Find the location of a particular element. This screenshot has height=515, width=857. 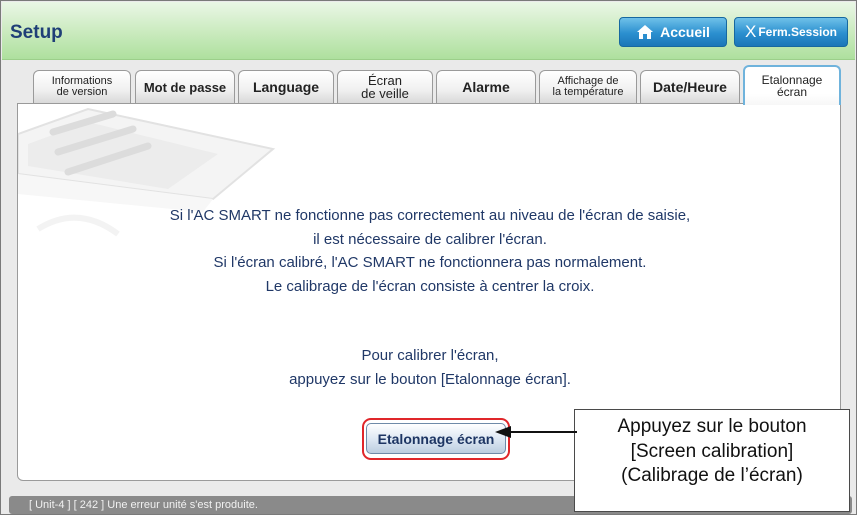

callout-line: Appuyez sur le bouton is located at coordinates (712, 426).